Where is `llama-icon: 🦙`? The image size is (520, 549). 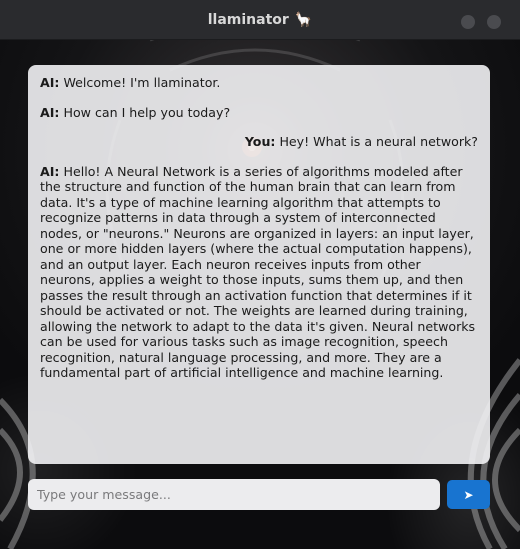 llama-icon: 🦙 is located at coordinates (303, 19).